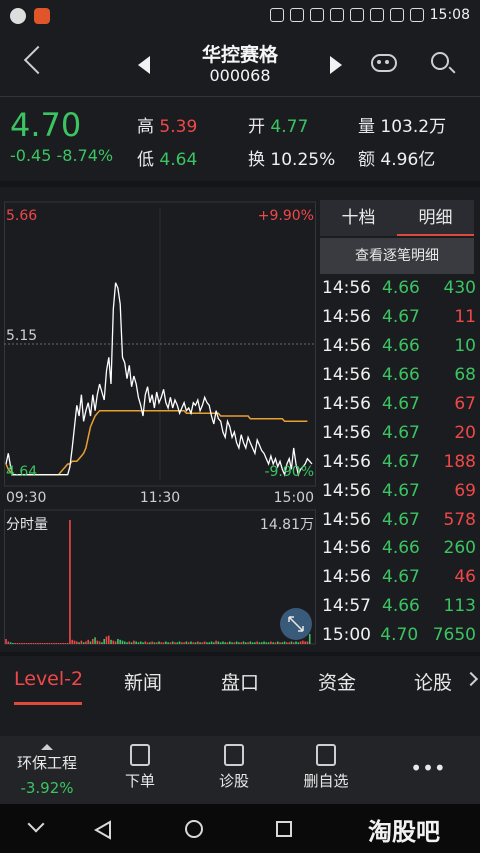 The image size is (480, 853). What do you see at coordinates (144, 65) in the screenshot?
I see `previous-stock-icon` at bounding box center [144, 65].